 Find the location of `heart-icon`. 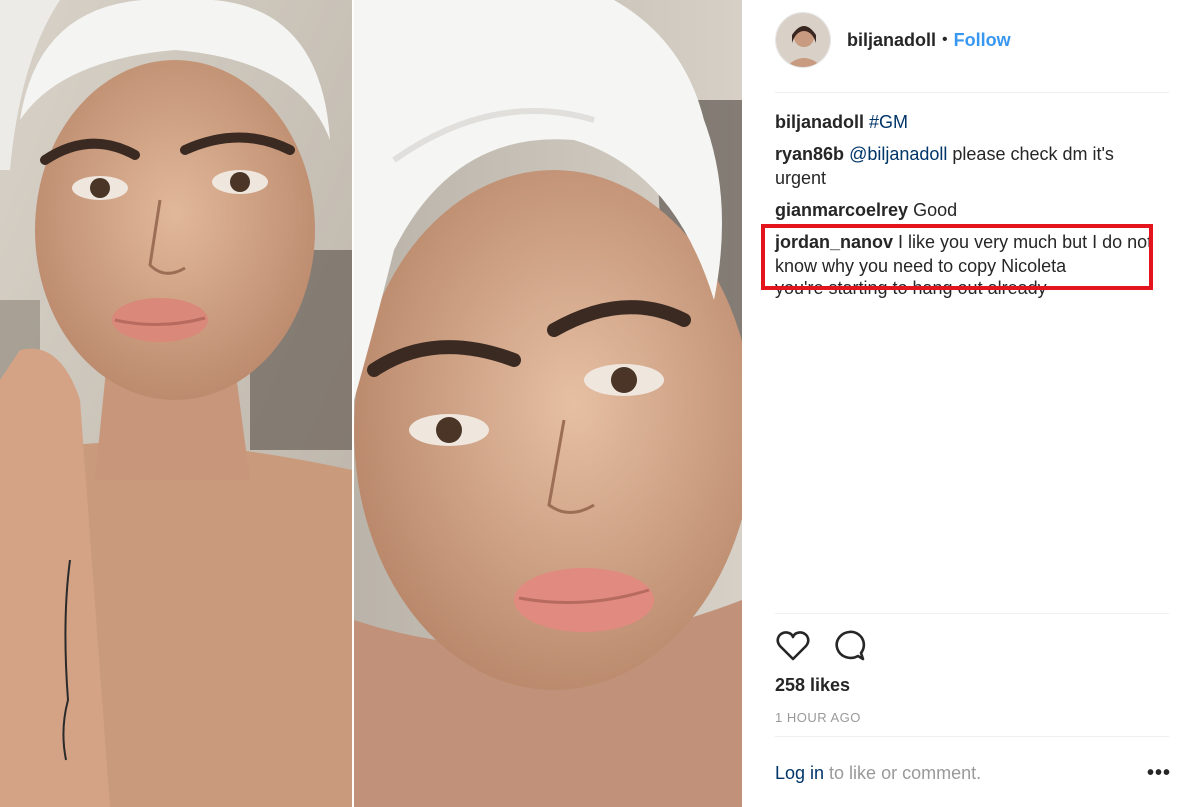

heart-icon is located at coordinates (793, 646).